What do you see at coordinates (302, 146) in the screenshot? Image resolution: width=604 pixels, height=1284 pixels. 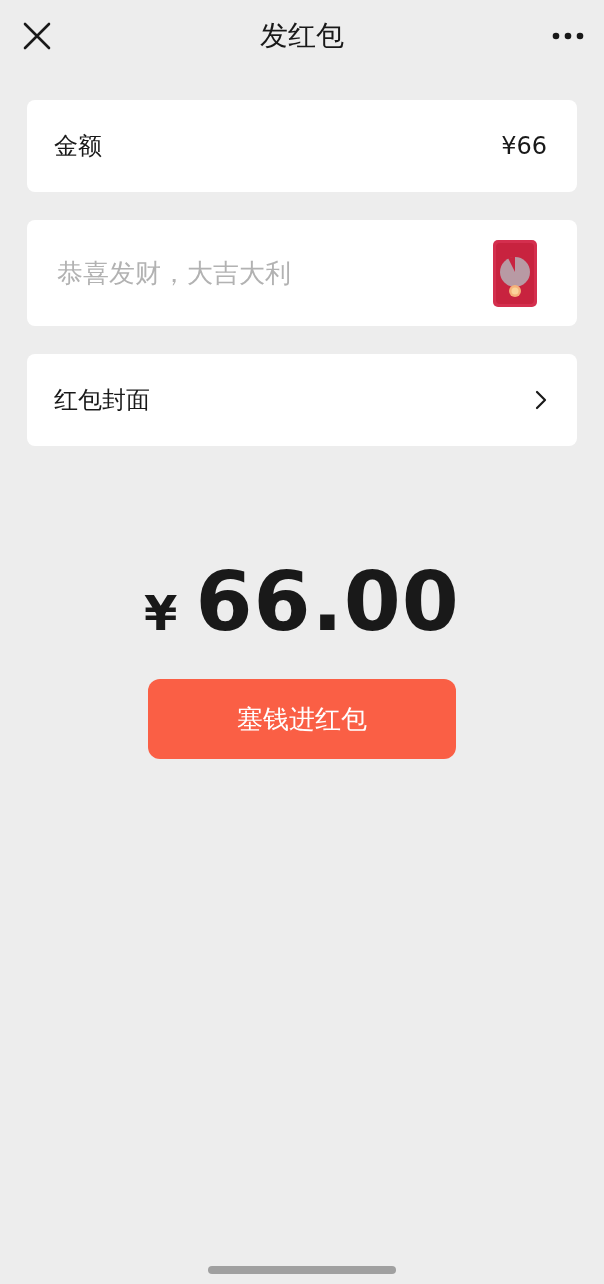 I see `amount-field: 金额 ¥66` at bounding box center [302, 146].